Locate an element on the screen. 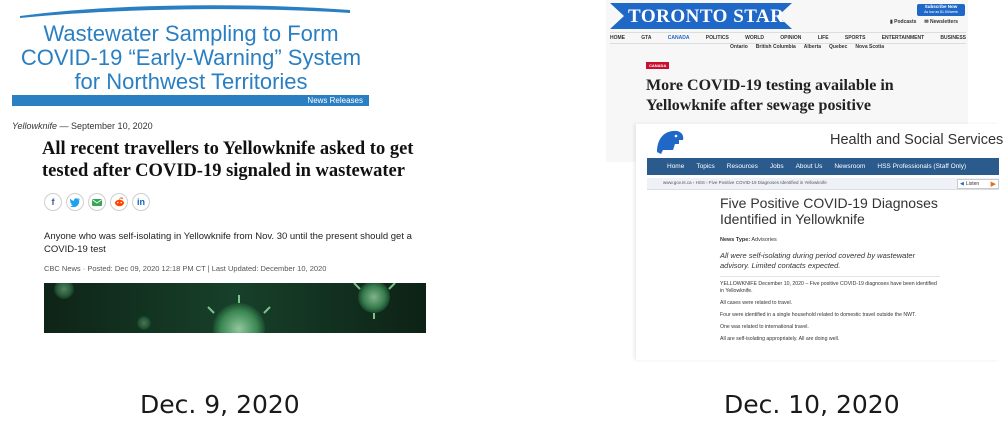 The height and width of the screenshot is (423, 1007). subscribe-button: Subscribe Now As low as $1.50/week is located at coordinates (941, 10).